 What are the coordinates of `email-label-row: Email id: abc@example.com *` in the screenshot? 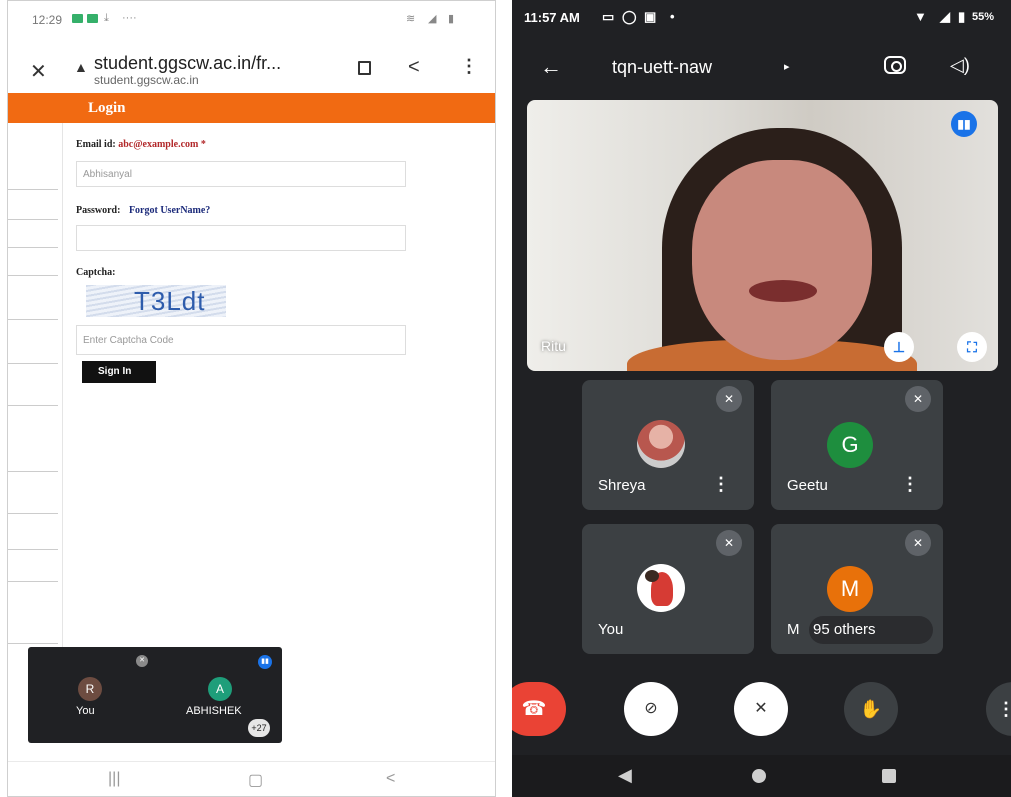 It's located at (141, 144).